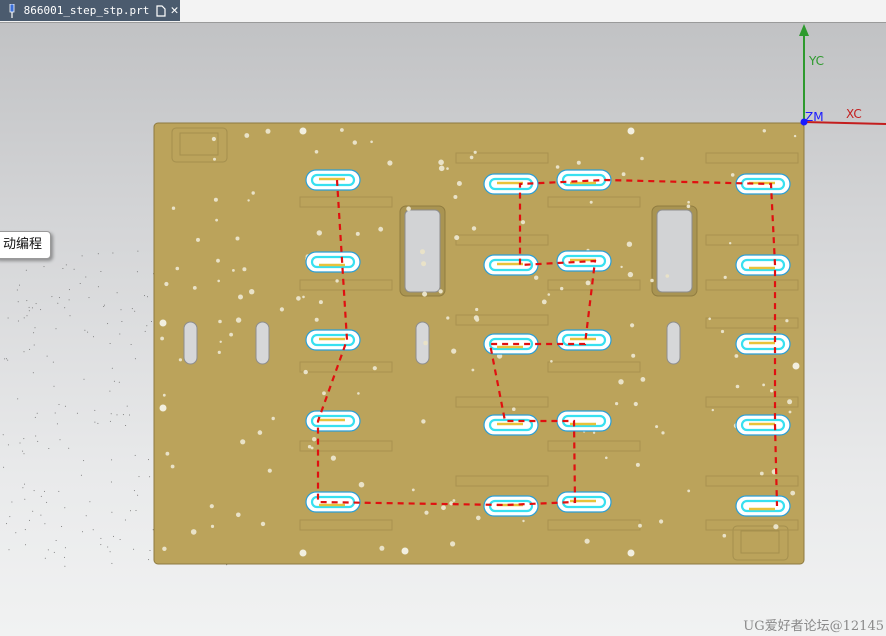  What do you see at coordinates (842, 75) in the screenshot?
I see `wcs-triad: YC XC ZM` at bounding box center [842, 75].